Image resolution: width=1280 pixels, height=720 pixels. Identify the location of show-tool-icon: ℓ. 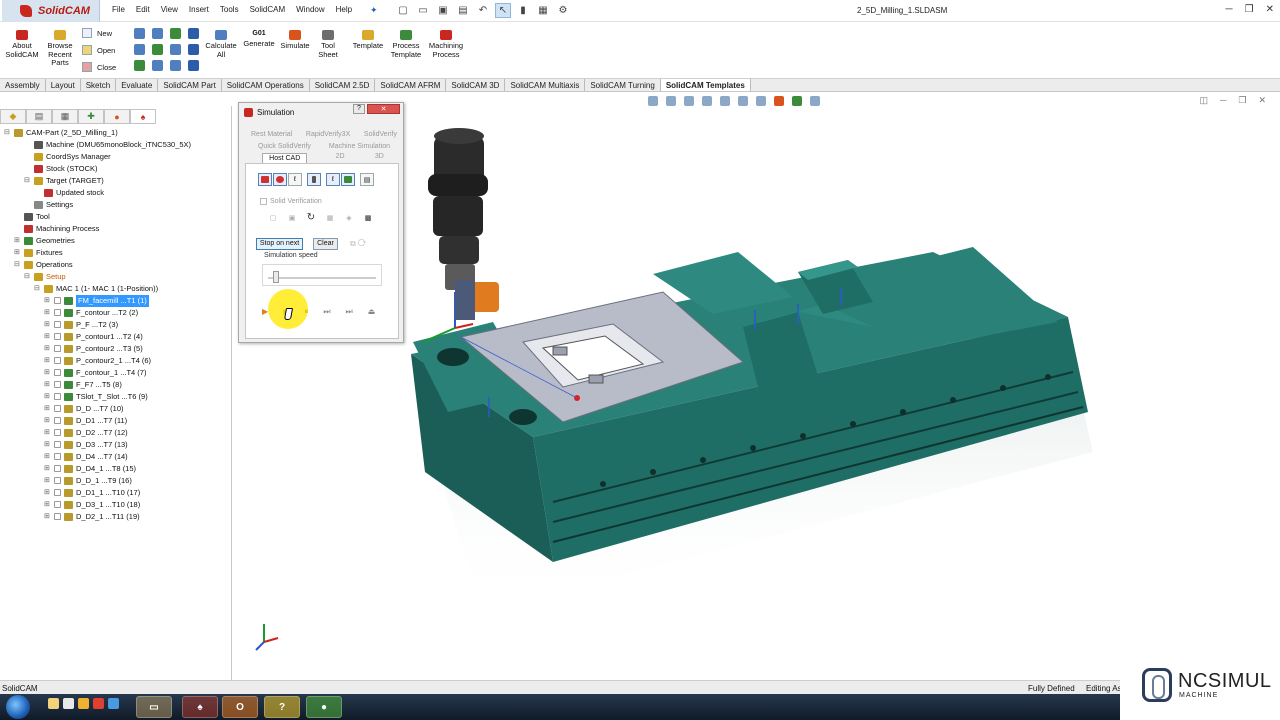
(295, 179).